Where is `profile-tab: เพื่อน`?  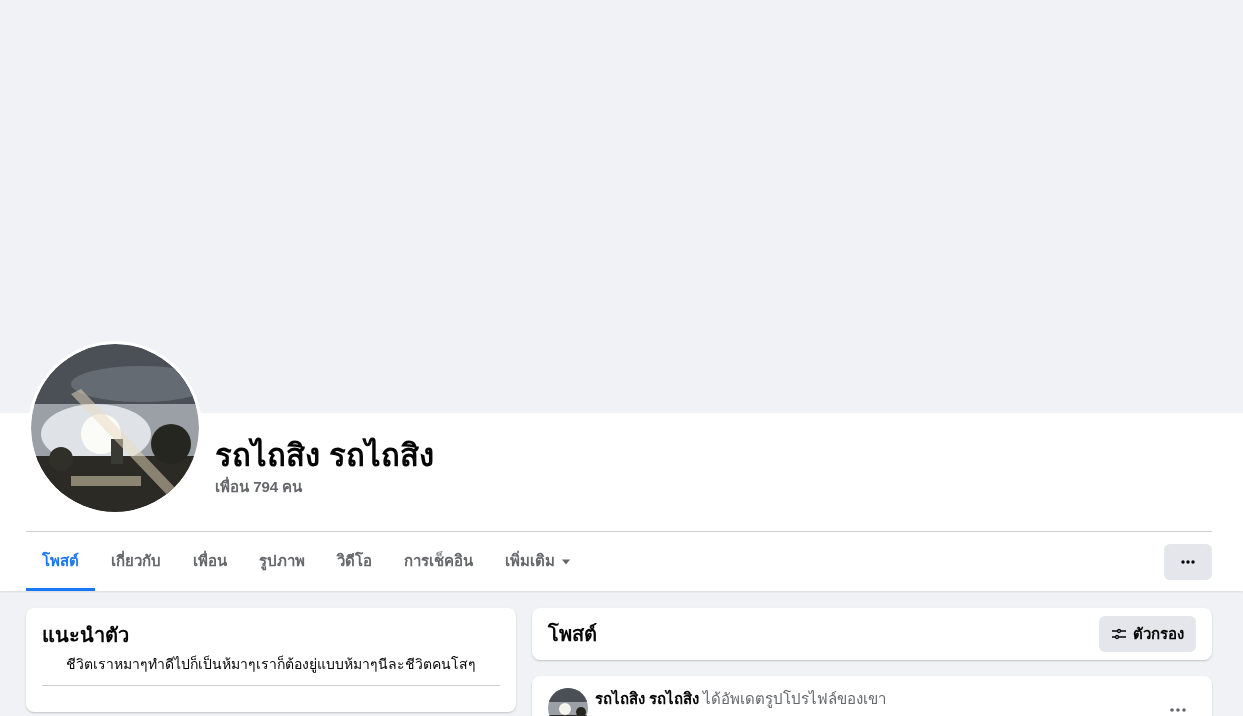
profile-tab: เพื่อน is located at coordinates (210, 561).